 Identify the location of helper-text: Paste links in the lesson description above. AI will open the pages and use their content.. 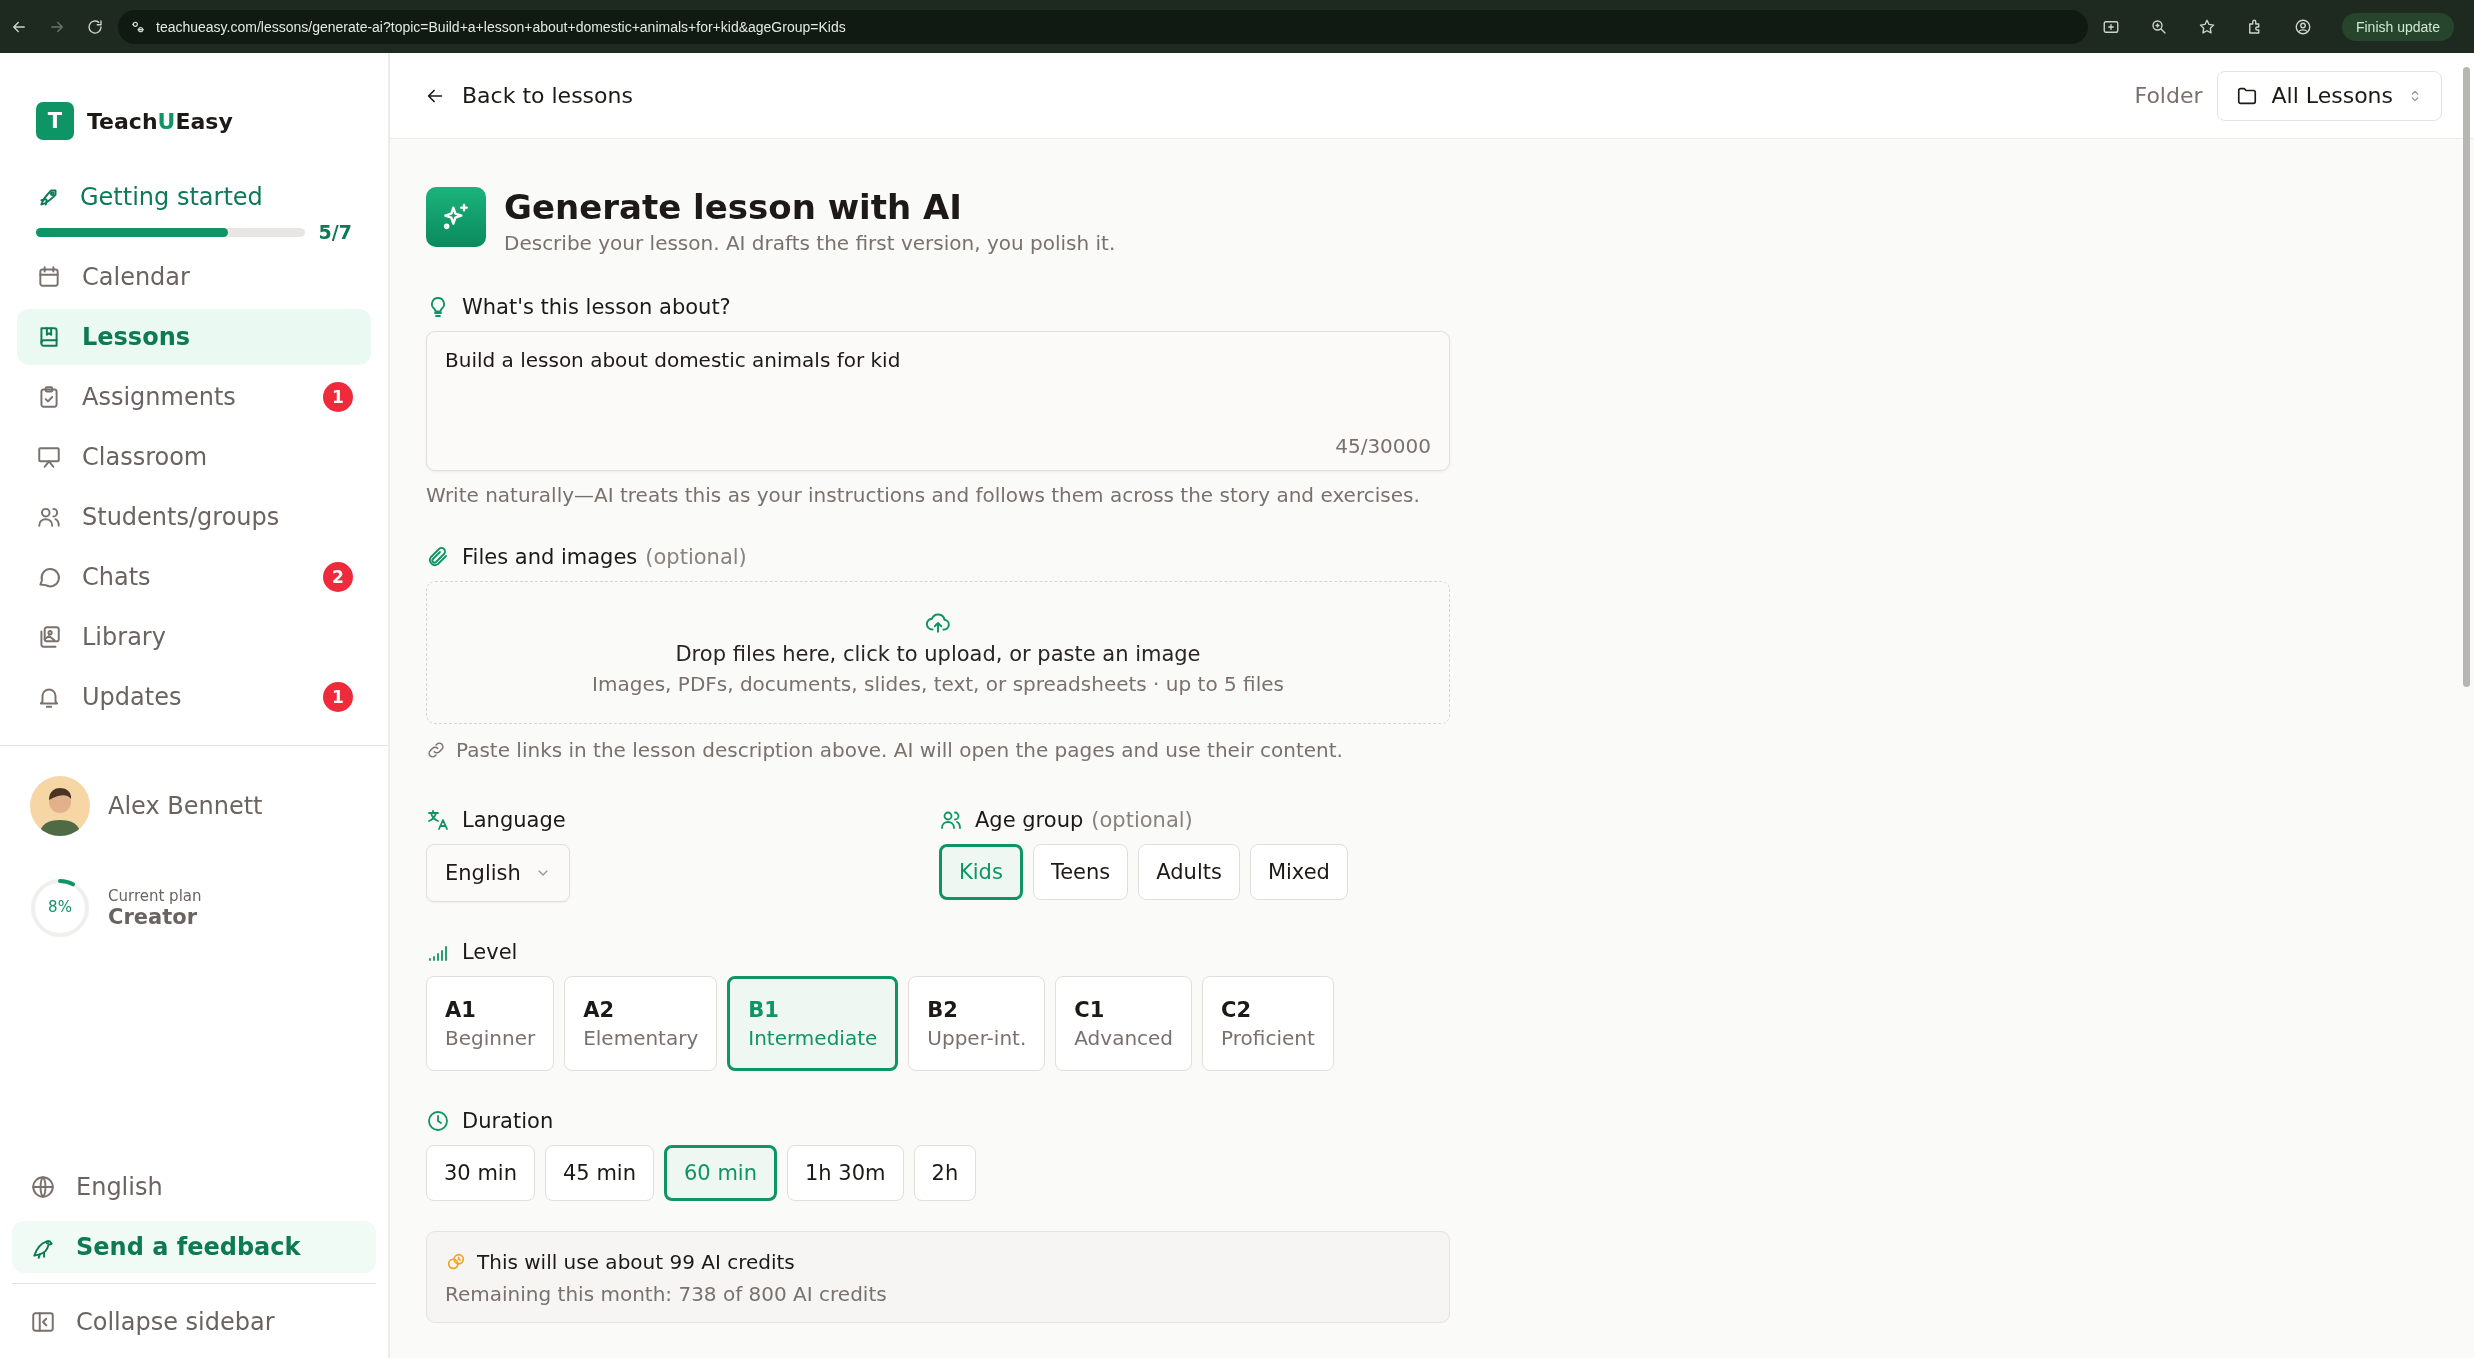
(899, 750).